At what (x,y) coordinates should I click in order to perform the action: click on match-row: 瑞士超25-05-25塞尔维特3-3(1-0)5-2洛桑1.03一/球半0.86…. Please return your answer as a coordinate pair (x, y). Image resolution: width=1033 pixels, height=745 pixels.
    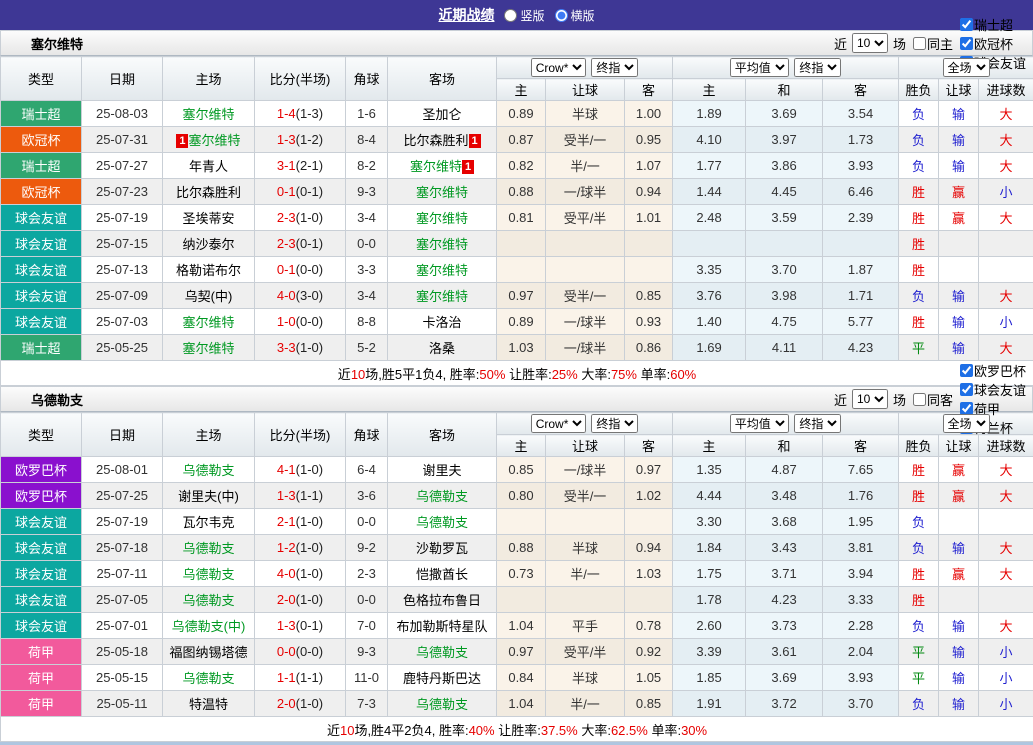
    Looking at the image, I should click on (517, 348).